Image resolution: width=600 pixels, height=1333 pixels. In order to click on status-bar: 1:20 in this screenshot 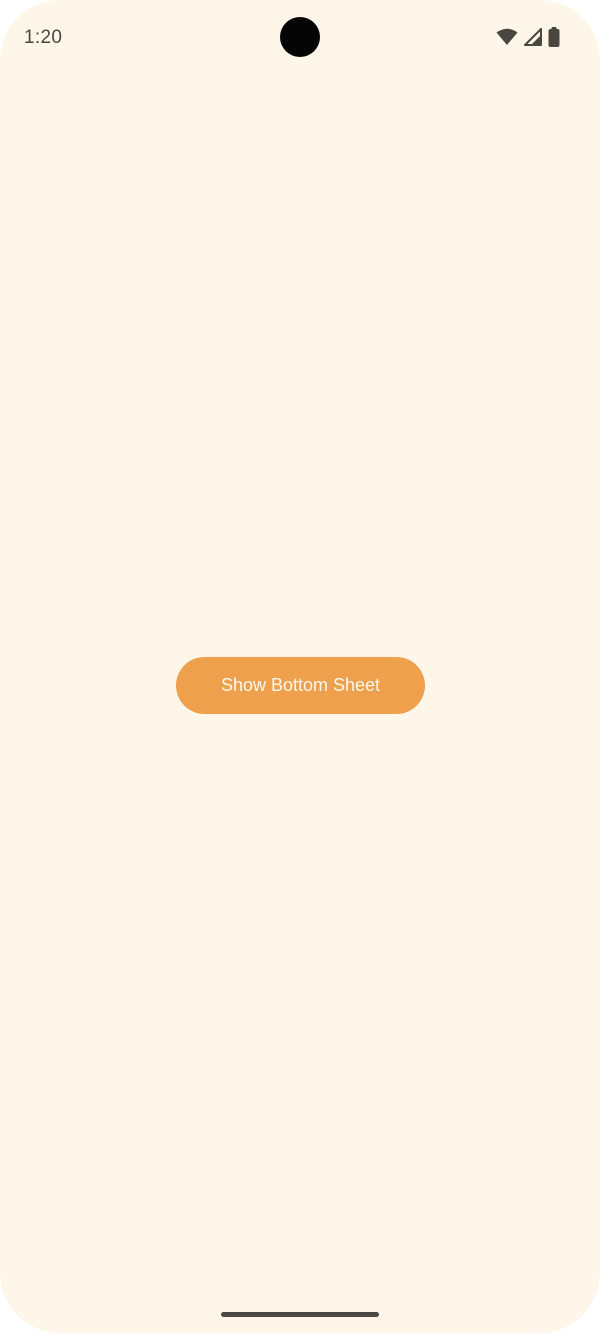, I will do `click(300, 38)`.